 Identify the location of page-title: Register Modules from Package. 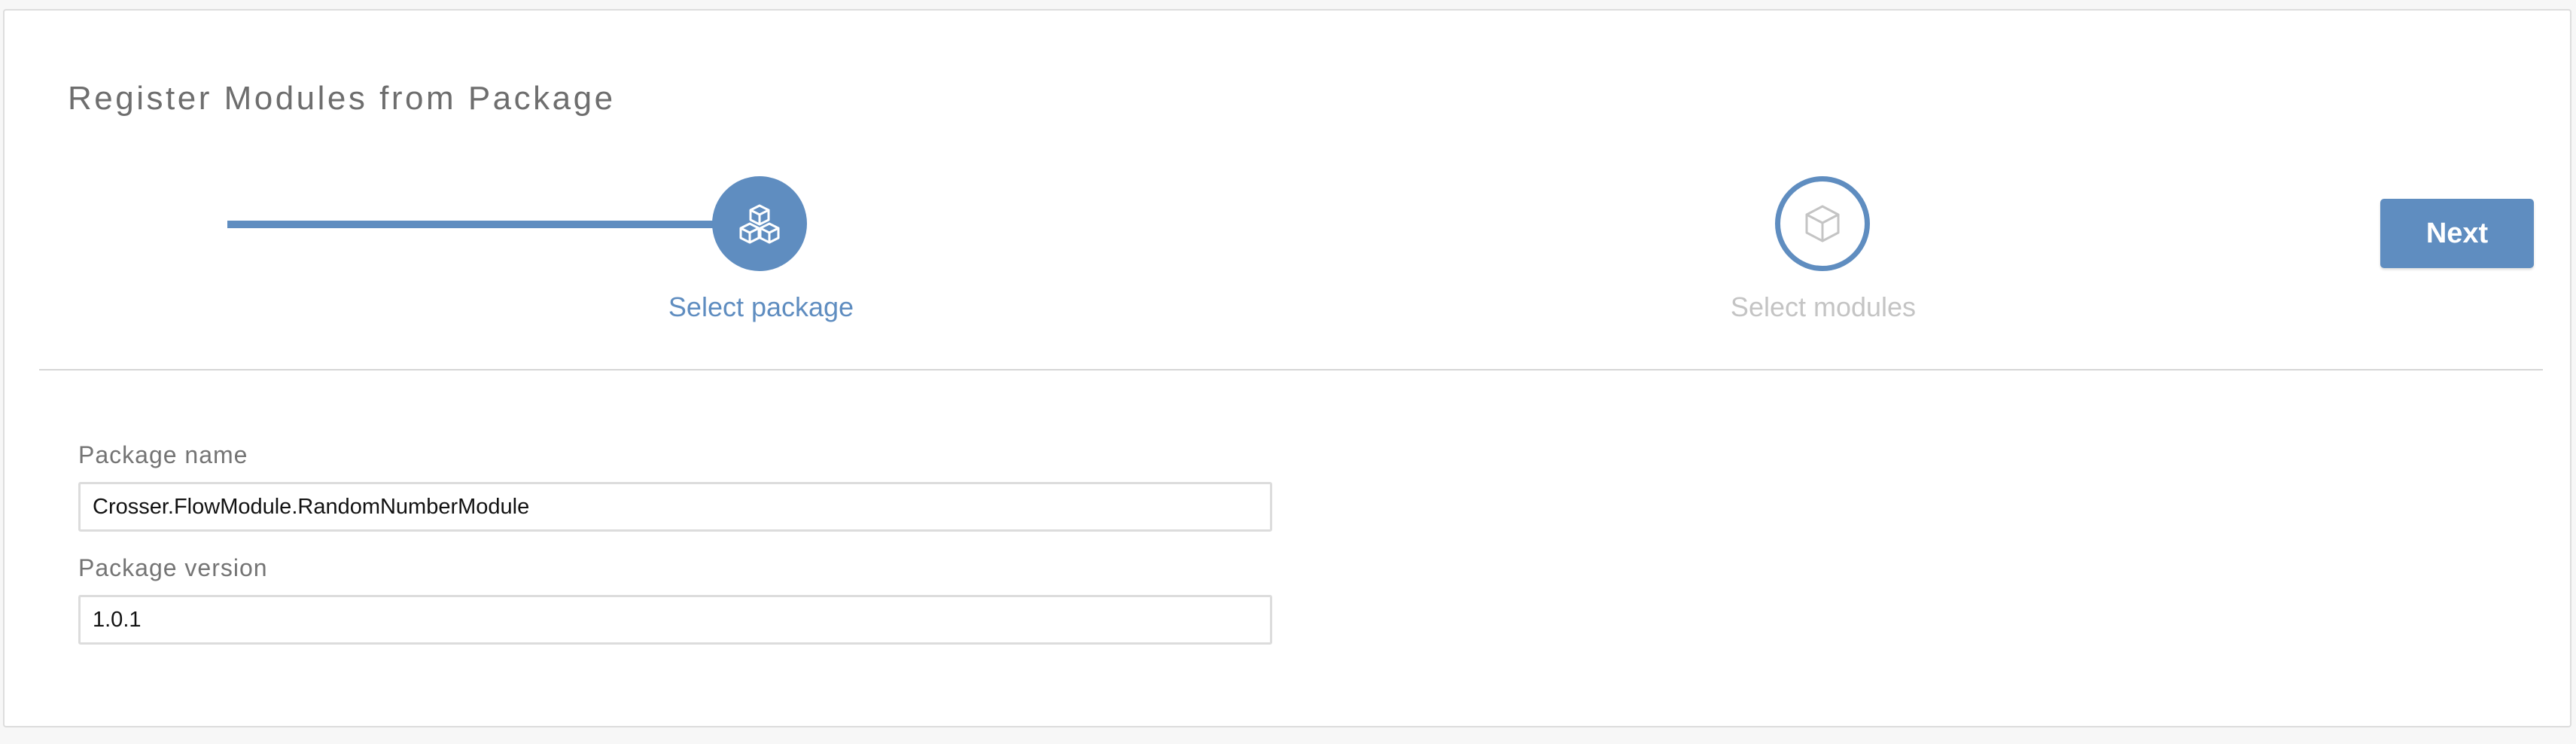
(342, 98).